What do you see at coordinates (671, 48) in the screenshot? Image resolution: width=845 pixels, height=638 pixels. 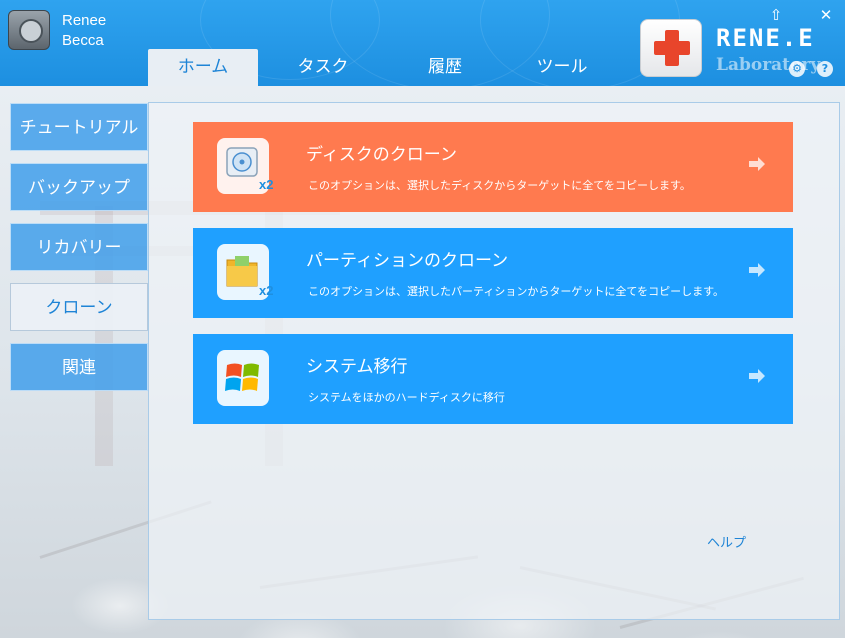 I see `brand-logo-icon` at bounding box center [671, 48].